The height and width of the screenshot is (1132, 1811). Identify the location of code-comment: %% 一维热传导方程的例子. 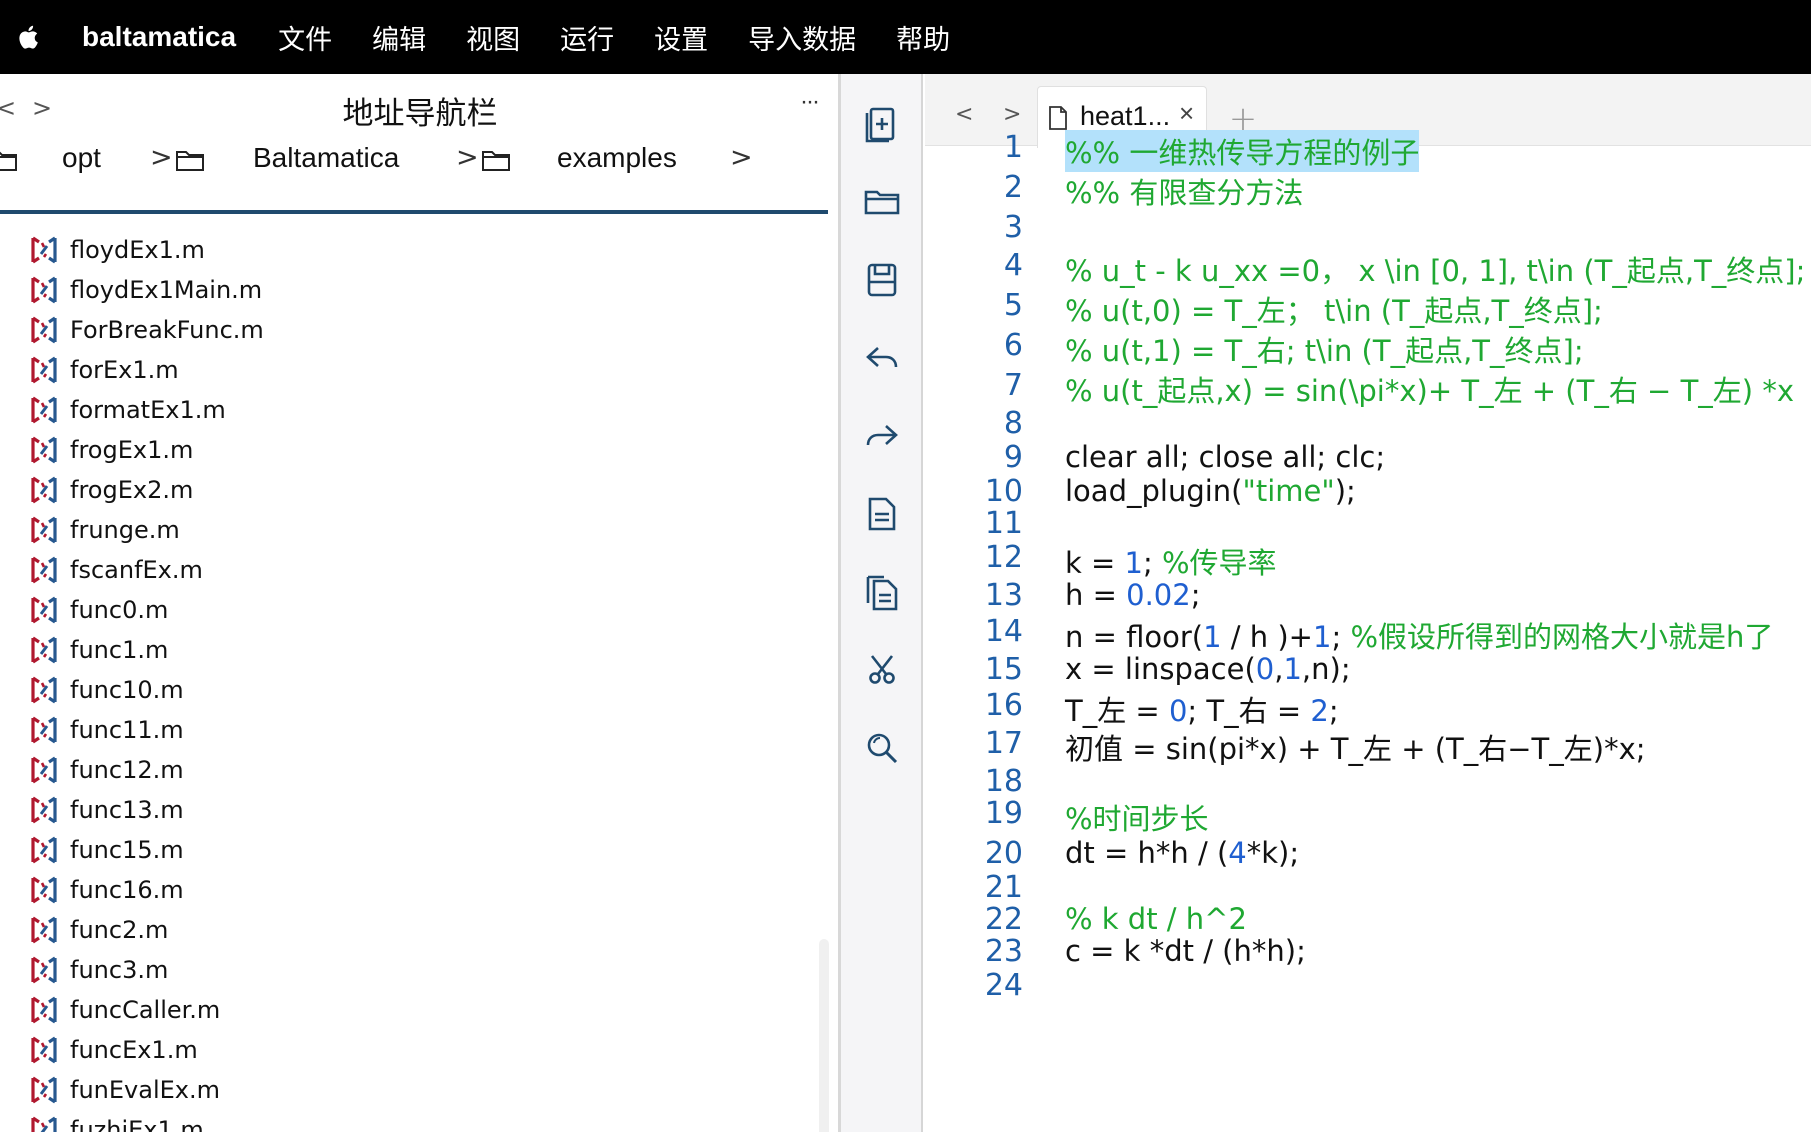
(1242, 153).